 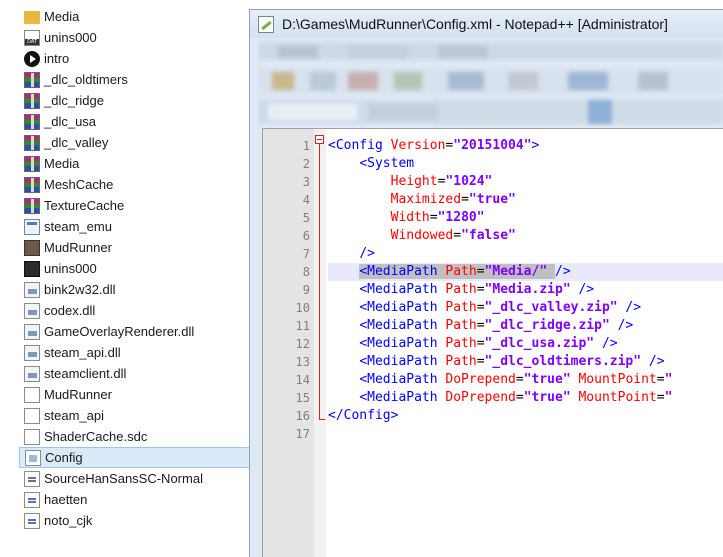 I want to click on file-list-item: _dlc_usa, so click(x=136, y=121).